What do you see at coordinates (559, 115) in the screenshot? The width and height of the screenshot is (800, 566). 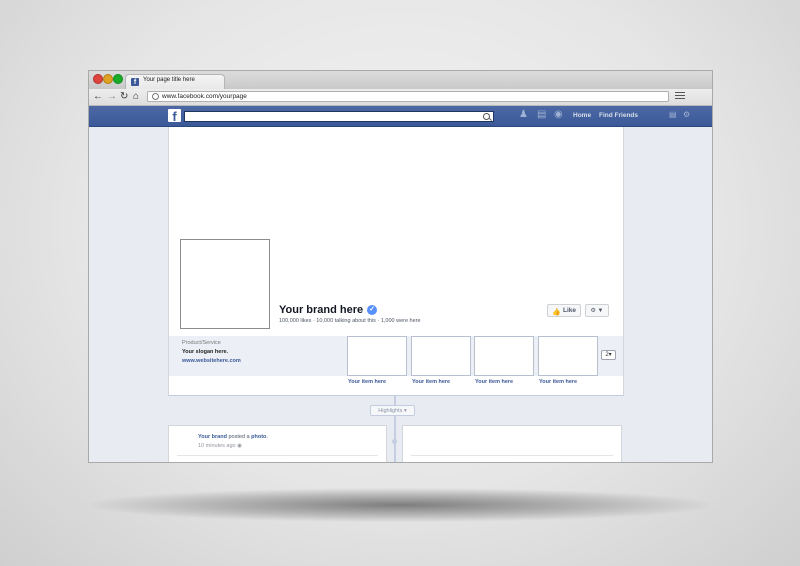 I see `notifications-icon: ◉` at bounding box center [559, 115].